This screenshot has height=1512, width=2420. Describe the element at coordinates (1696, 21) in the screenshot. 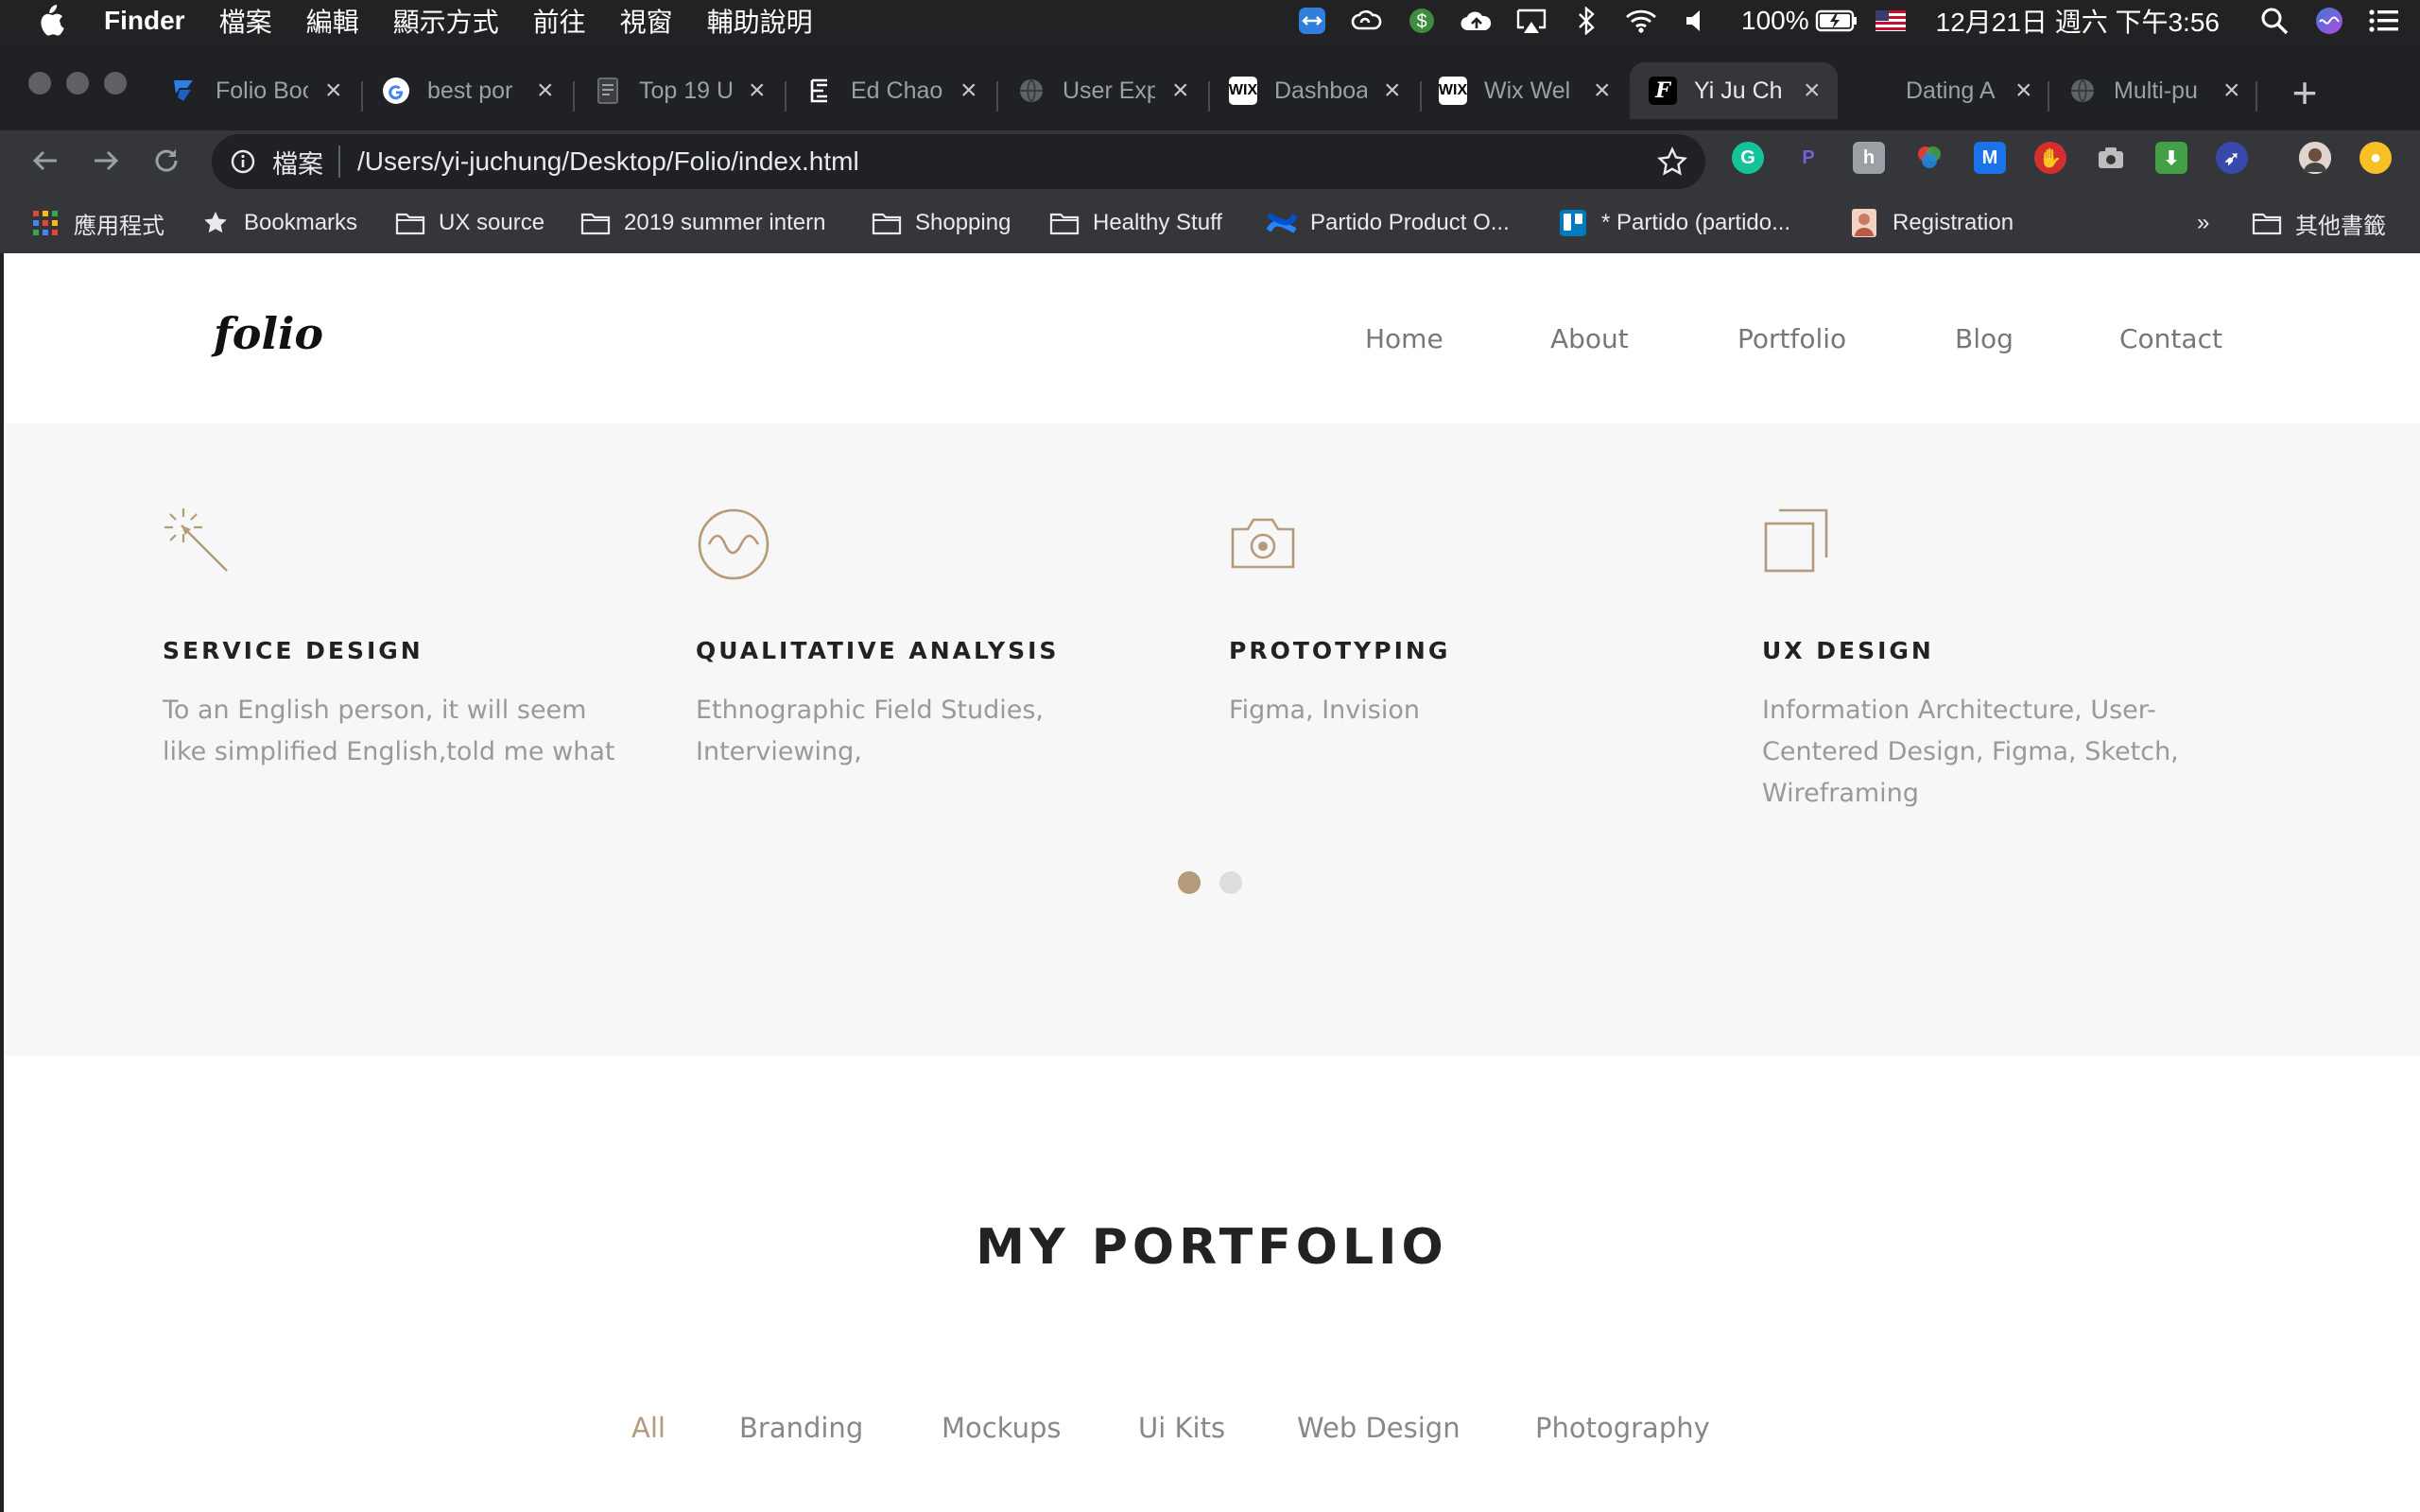

I see `volume-icon` at that location.